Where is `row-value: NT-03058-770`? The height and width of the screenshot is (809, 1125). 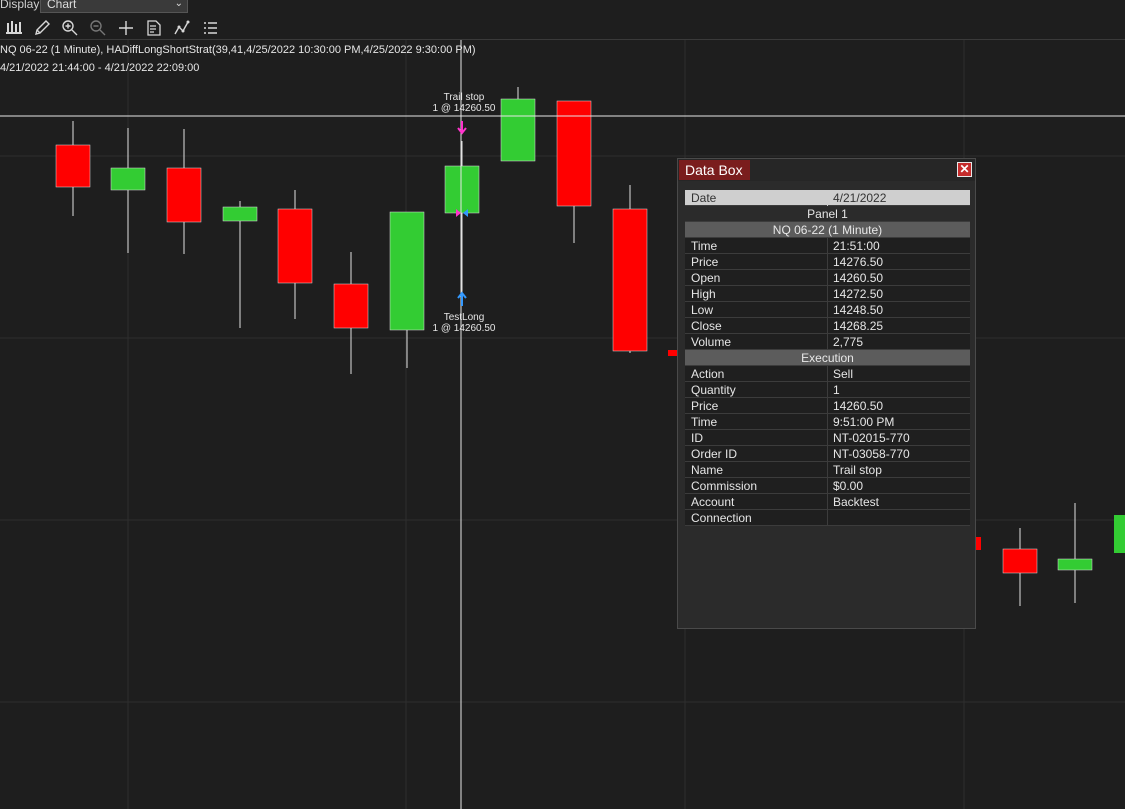
row-value: NT-03058-770 is located at coordinates (871, 454).